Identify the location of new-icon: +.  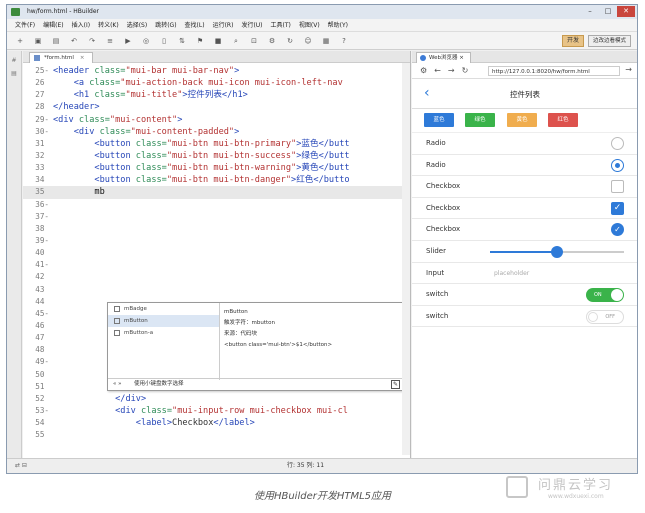
(20, 41).